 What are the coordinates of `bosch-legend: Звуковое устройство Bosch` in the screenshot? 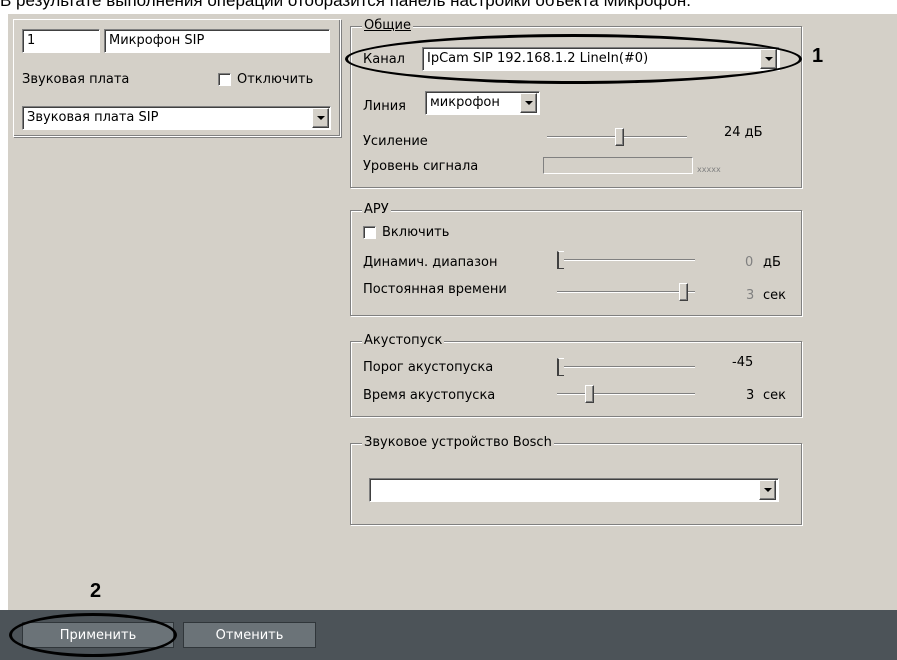 It's located at (458, 442).